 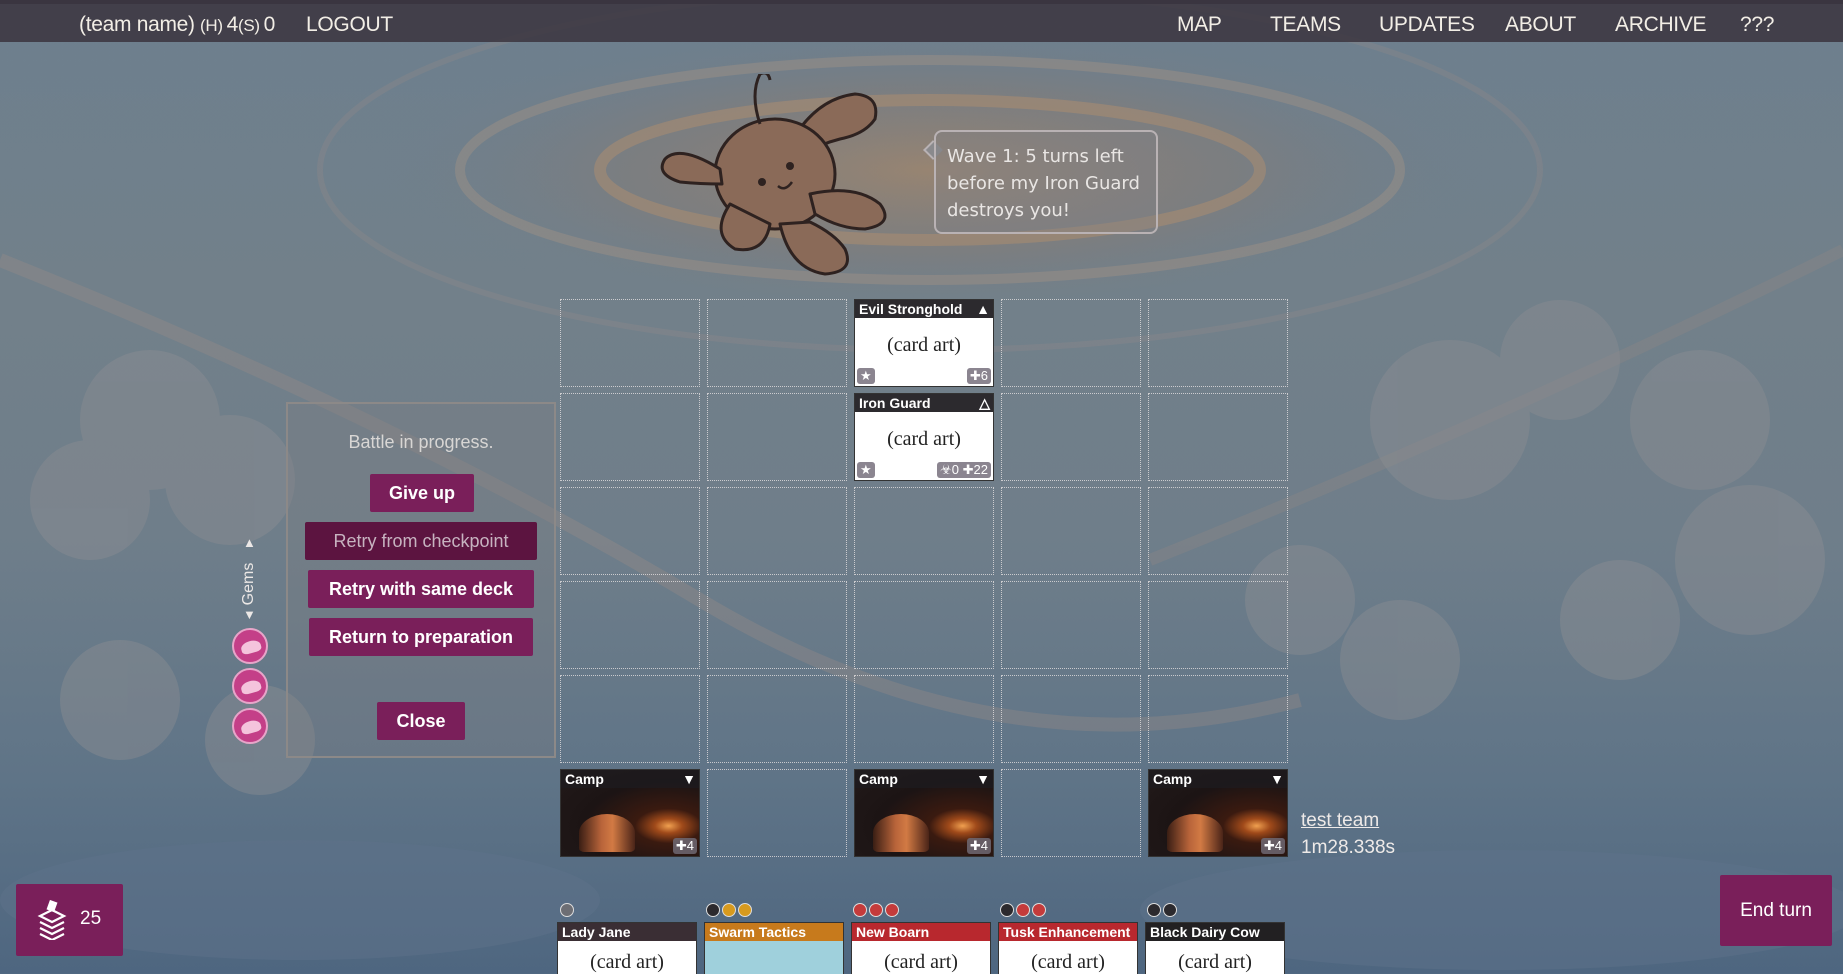 What do you see at coordinates (422, 493) in the screenshot?
I see `give-up-button: Give up` at bounding box center [422, 493].